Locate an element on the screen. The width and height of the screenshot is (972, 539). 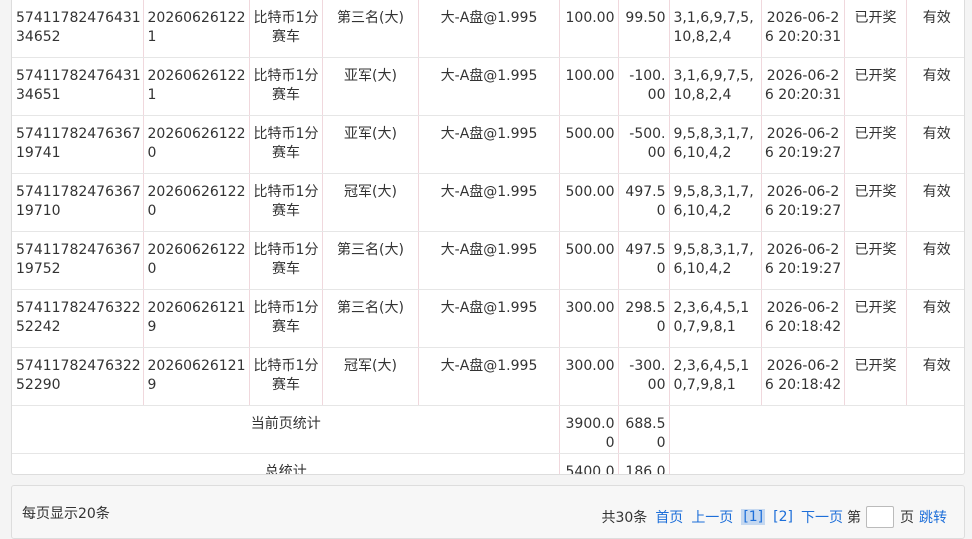
time-cell: 2026-06-26 20:18:42 is located at coordinates (803, 376).